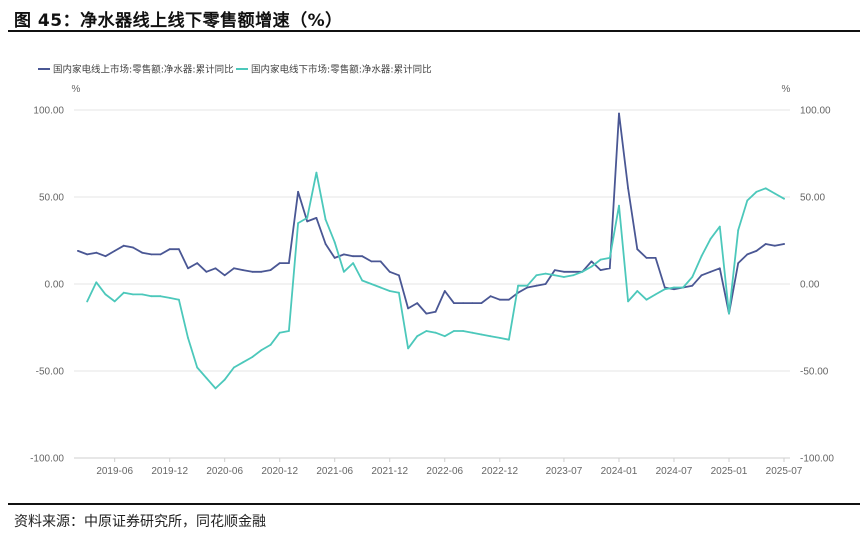  Describe the element at coordinates (674, 471) in the screenshot. I see `x-tick-label: 2024-07` at that location.